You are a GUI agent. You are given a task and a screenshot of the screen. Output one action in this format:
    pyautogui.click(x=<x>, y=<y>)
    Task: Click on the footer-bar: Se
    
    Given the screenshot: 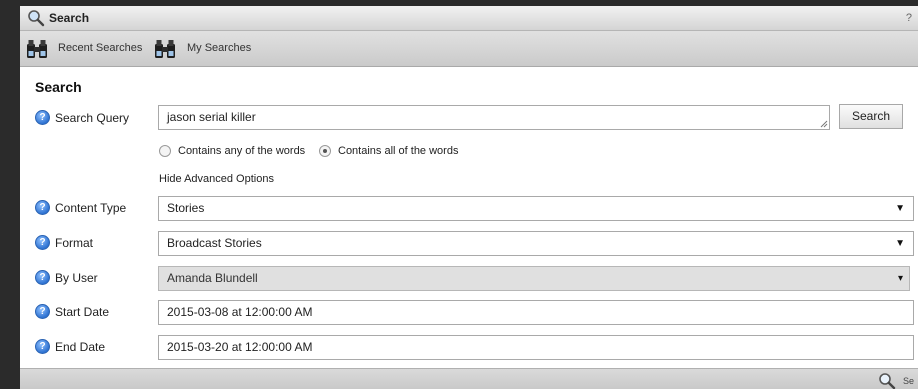 What is the action you would take?
    pyautogui.click(x=469, y=378)
    